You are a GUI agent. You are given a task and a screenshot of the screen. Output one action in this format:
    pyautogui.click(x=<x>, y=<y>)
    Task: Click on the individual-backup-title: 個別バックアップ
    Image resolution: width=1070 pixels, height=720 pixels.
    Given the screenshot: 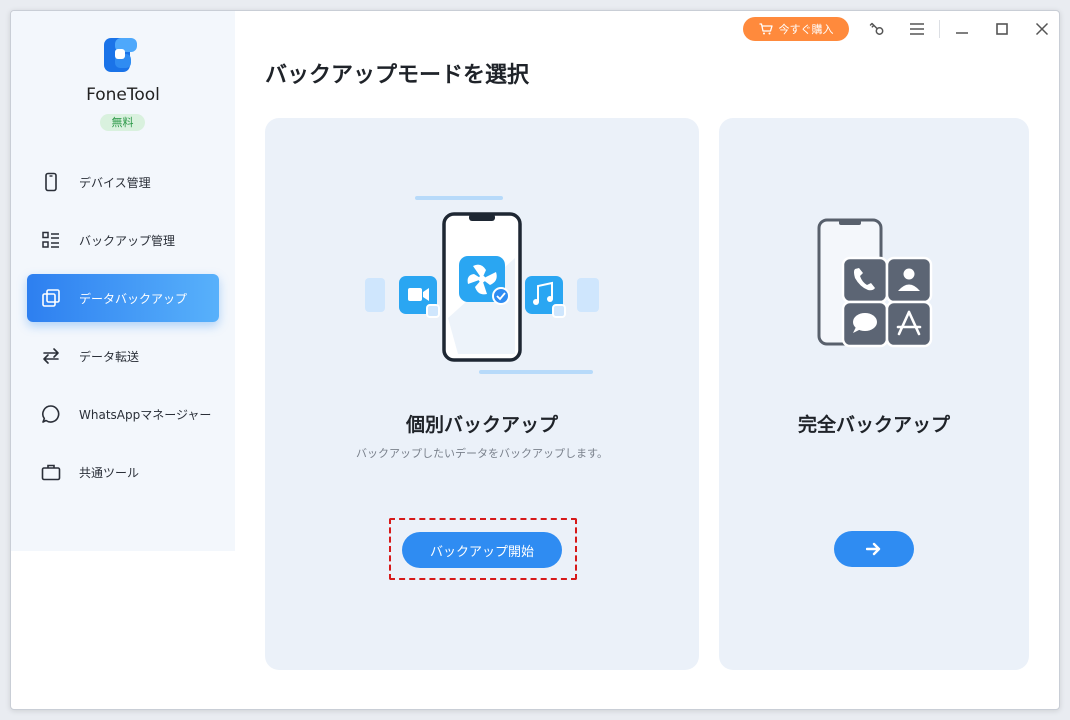 What is the action you would take?
    pyautogui.click(x=481, y=425)
    